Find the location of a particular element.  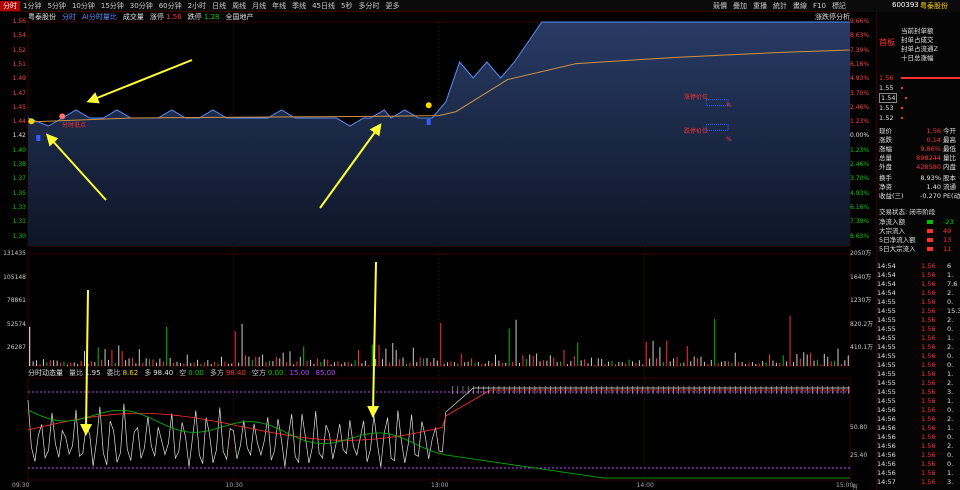

trade-row: 14:54 1.56 1. is located at coordinates (918, 275).